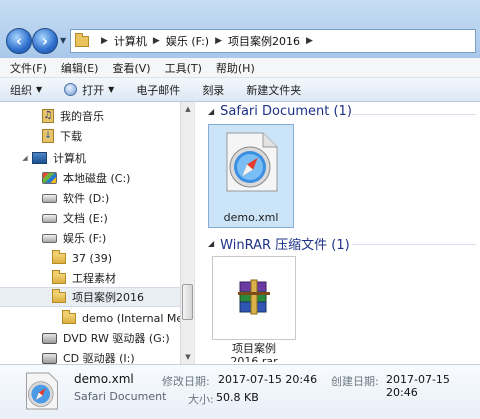 The height and width of the screenshot is (419, 480). What do you see at coordinates (186, 381) in the screenshot?
I see `details-modified-label: 修改日期:` at bounding box center [186, 381].